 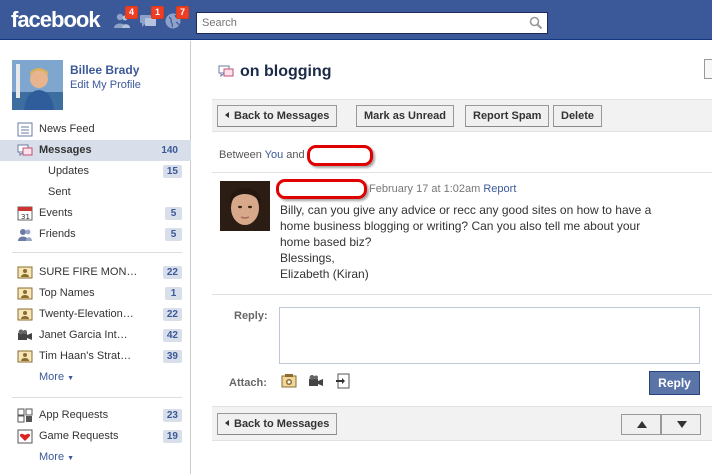 What do you see at coordinates (25, 129) in the screenshot?
I see `news-feed-icon` at bounding box center [25, 129].